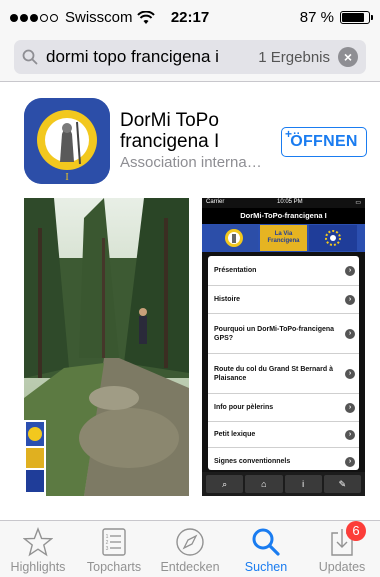  What do you see at coordinates (114, 567) in the screenshot?
I see `tab-label: Topcharts` at bounding box center [114, 567].